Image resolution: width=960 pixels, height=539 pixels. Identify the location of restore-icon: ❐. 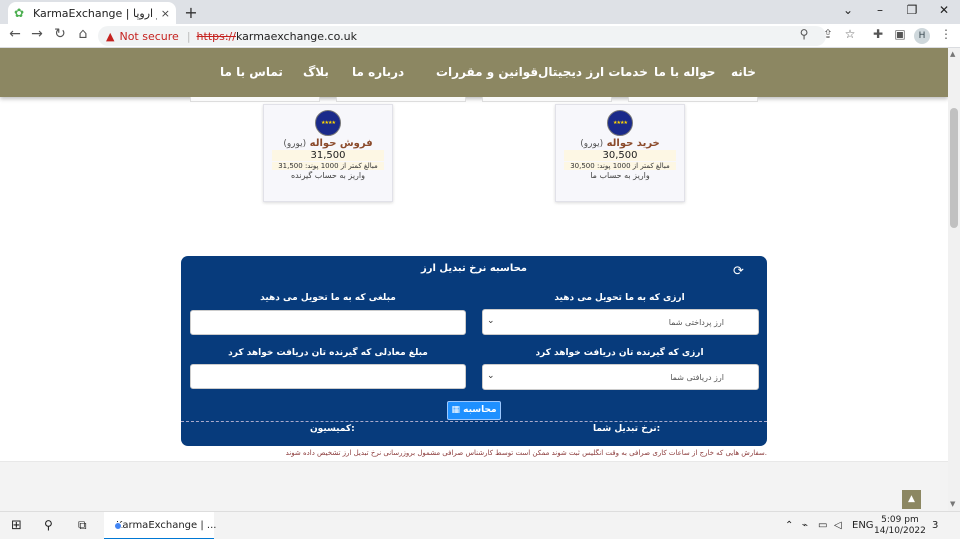
(912, 10).